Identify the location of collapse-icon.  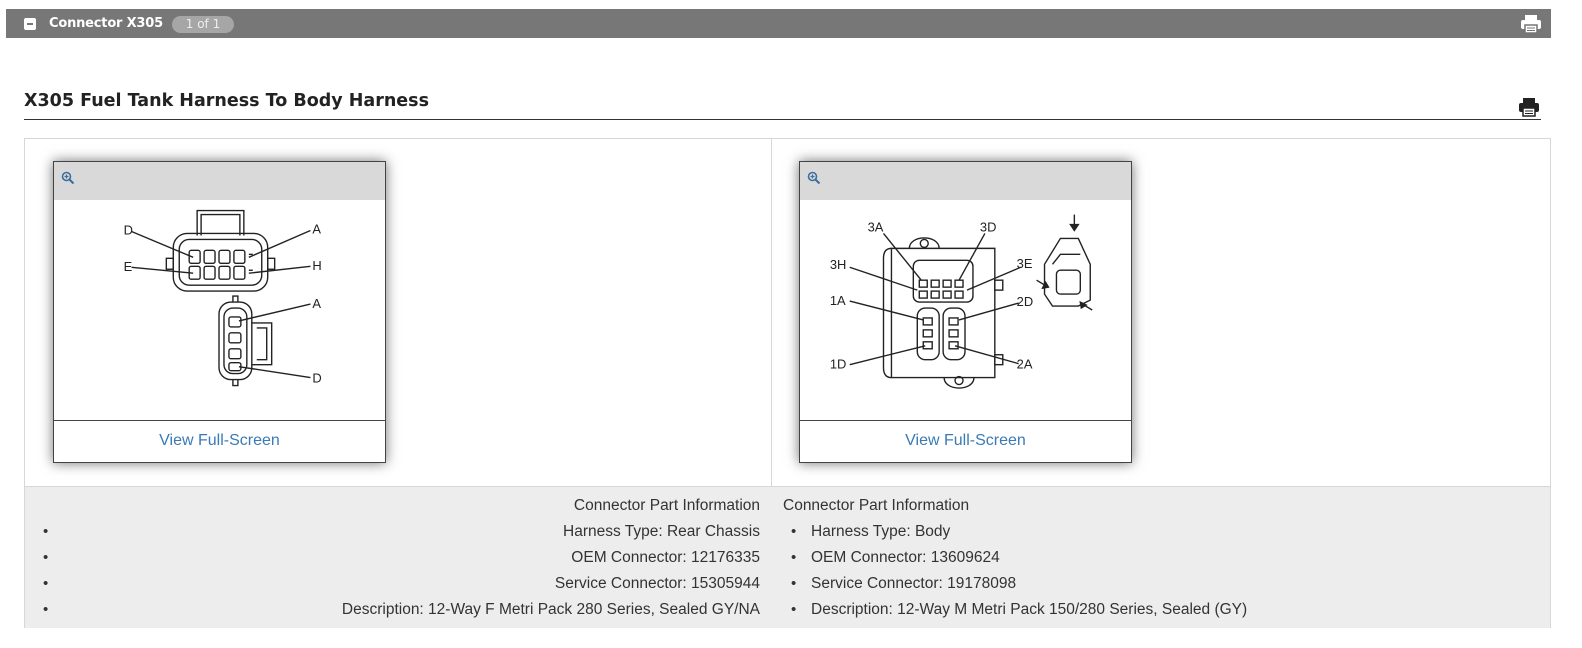
(30, 24).